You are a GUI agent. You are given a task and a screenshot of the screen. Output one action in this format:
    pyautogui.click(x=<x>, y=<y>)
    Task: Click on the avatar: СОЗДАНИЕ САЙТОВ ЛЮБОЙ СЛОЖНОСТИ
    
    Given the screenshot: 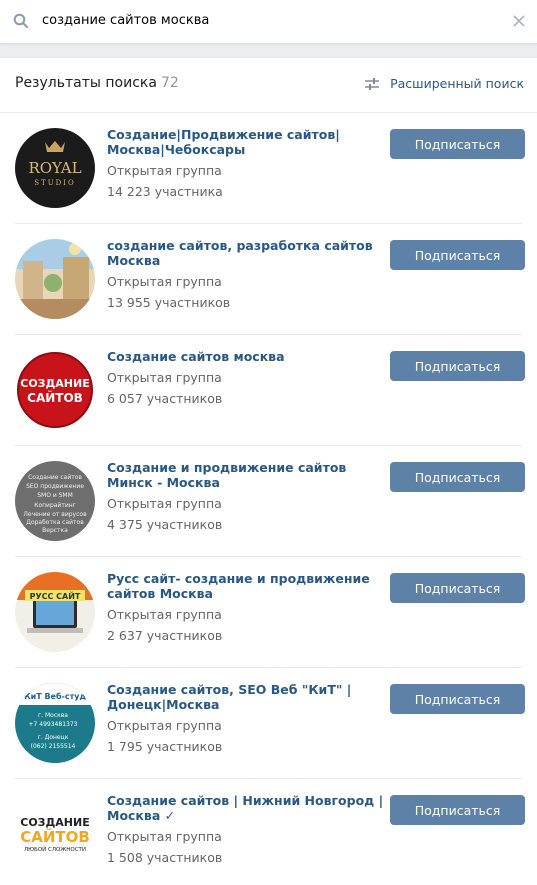 What is the action you would take?
    pyautogui.click(x=55, y=834)
    